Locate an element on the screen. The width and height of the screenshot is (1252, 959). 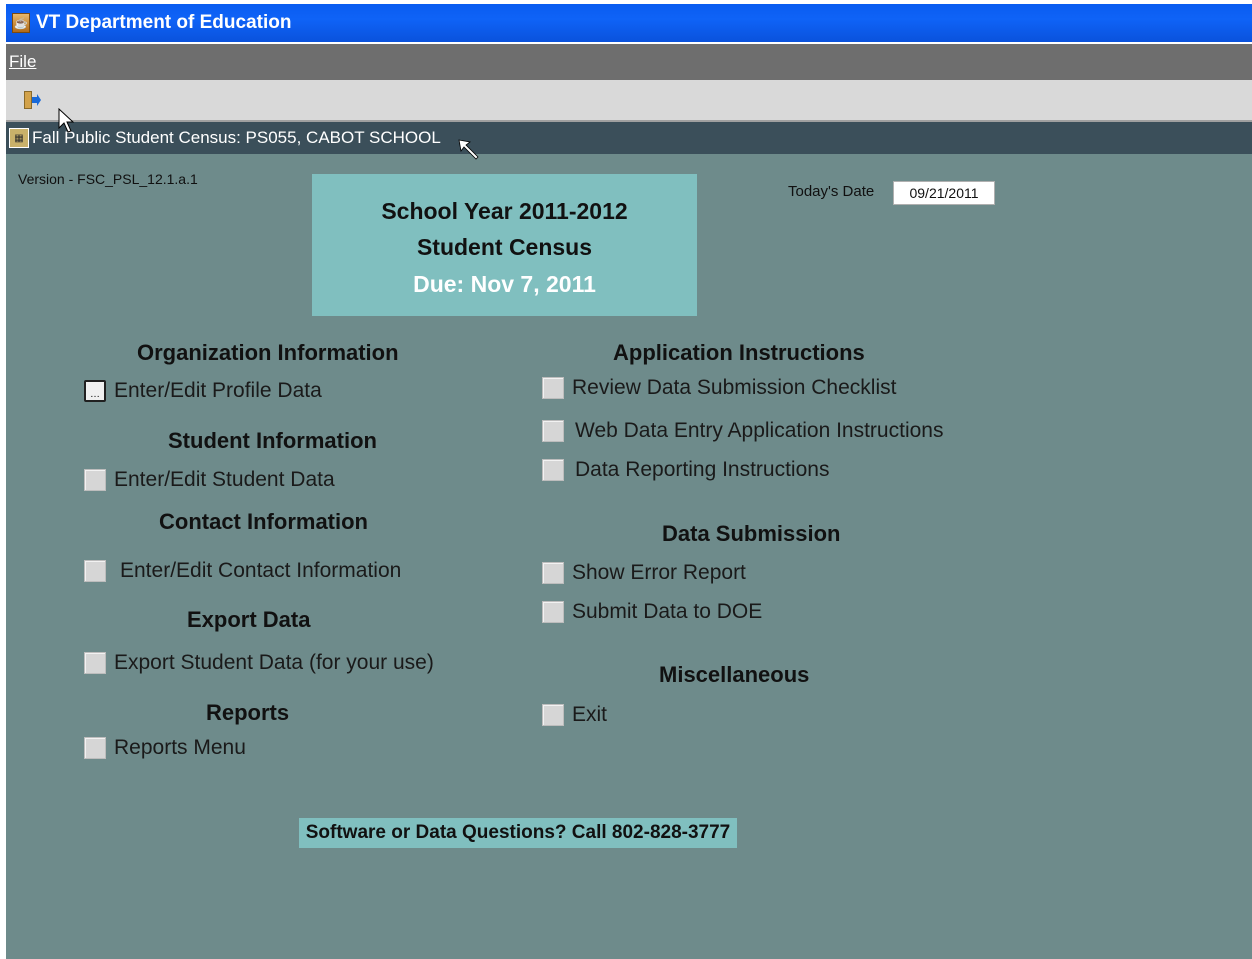
heading-contact-information: Contact Information is located at coordinates (263, 521).